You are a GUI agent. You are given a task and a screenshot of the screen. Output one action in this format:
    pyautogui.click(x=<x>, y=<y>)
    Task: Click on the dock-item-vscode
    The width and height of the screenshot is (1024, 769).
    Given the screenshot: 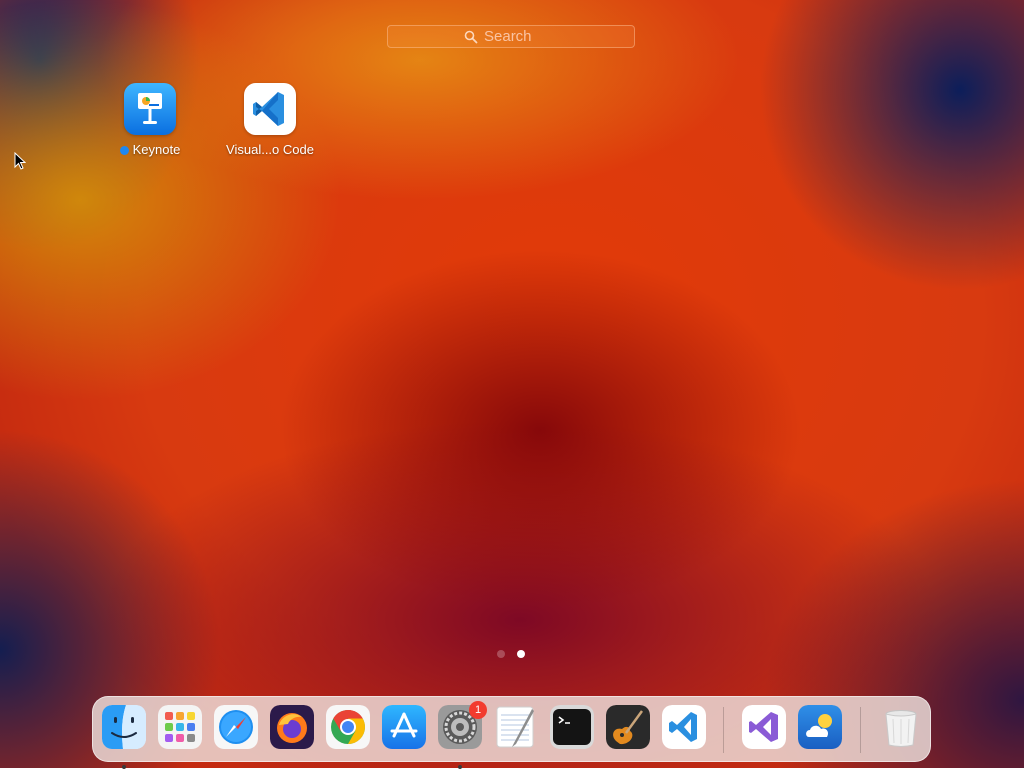 What is the action you would take?
    pyautogui.click(x=684, y=727)
    